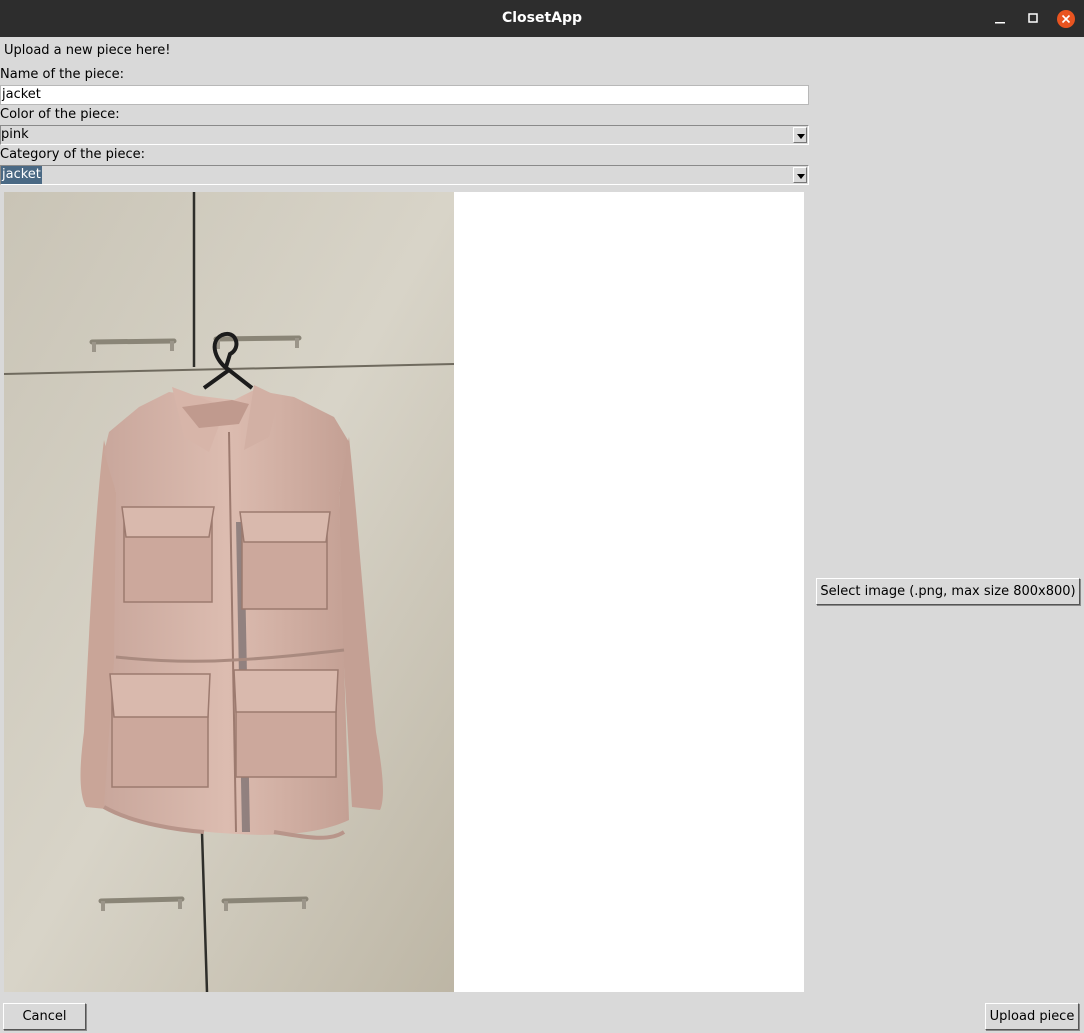 The height and width of the screenshot is (1033, 1084). Describe the element at coordinates (404, 95) in the screenshot. I see `name-field: jacket` at that location.